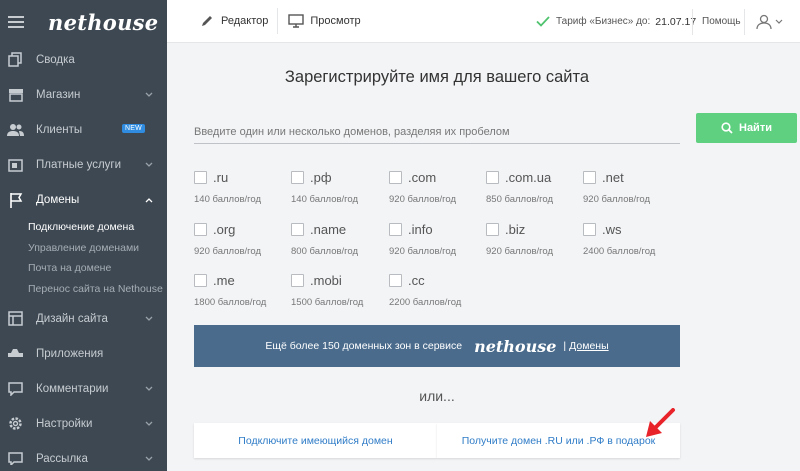 The image size is (800, 471). What do you see at coordinates (338, 242) in the screenshot?
I see `domain-option-name: .name 800 баллов/год` at bounding box center [338, 242].